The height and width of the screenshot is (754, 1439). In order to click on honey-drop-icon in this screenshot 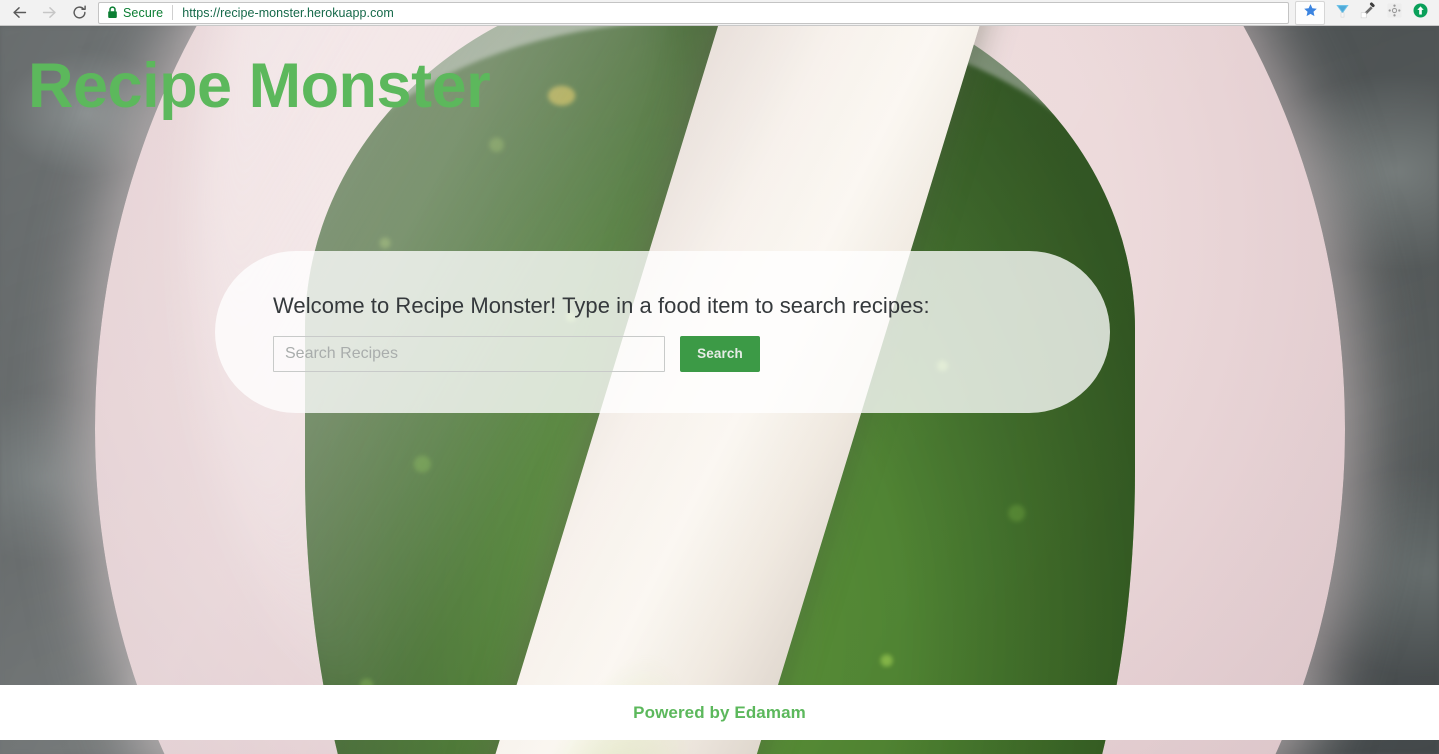, I will do `click(1342, 13)`.